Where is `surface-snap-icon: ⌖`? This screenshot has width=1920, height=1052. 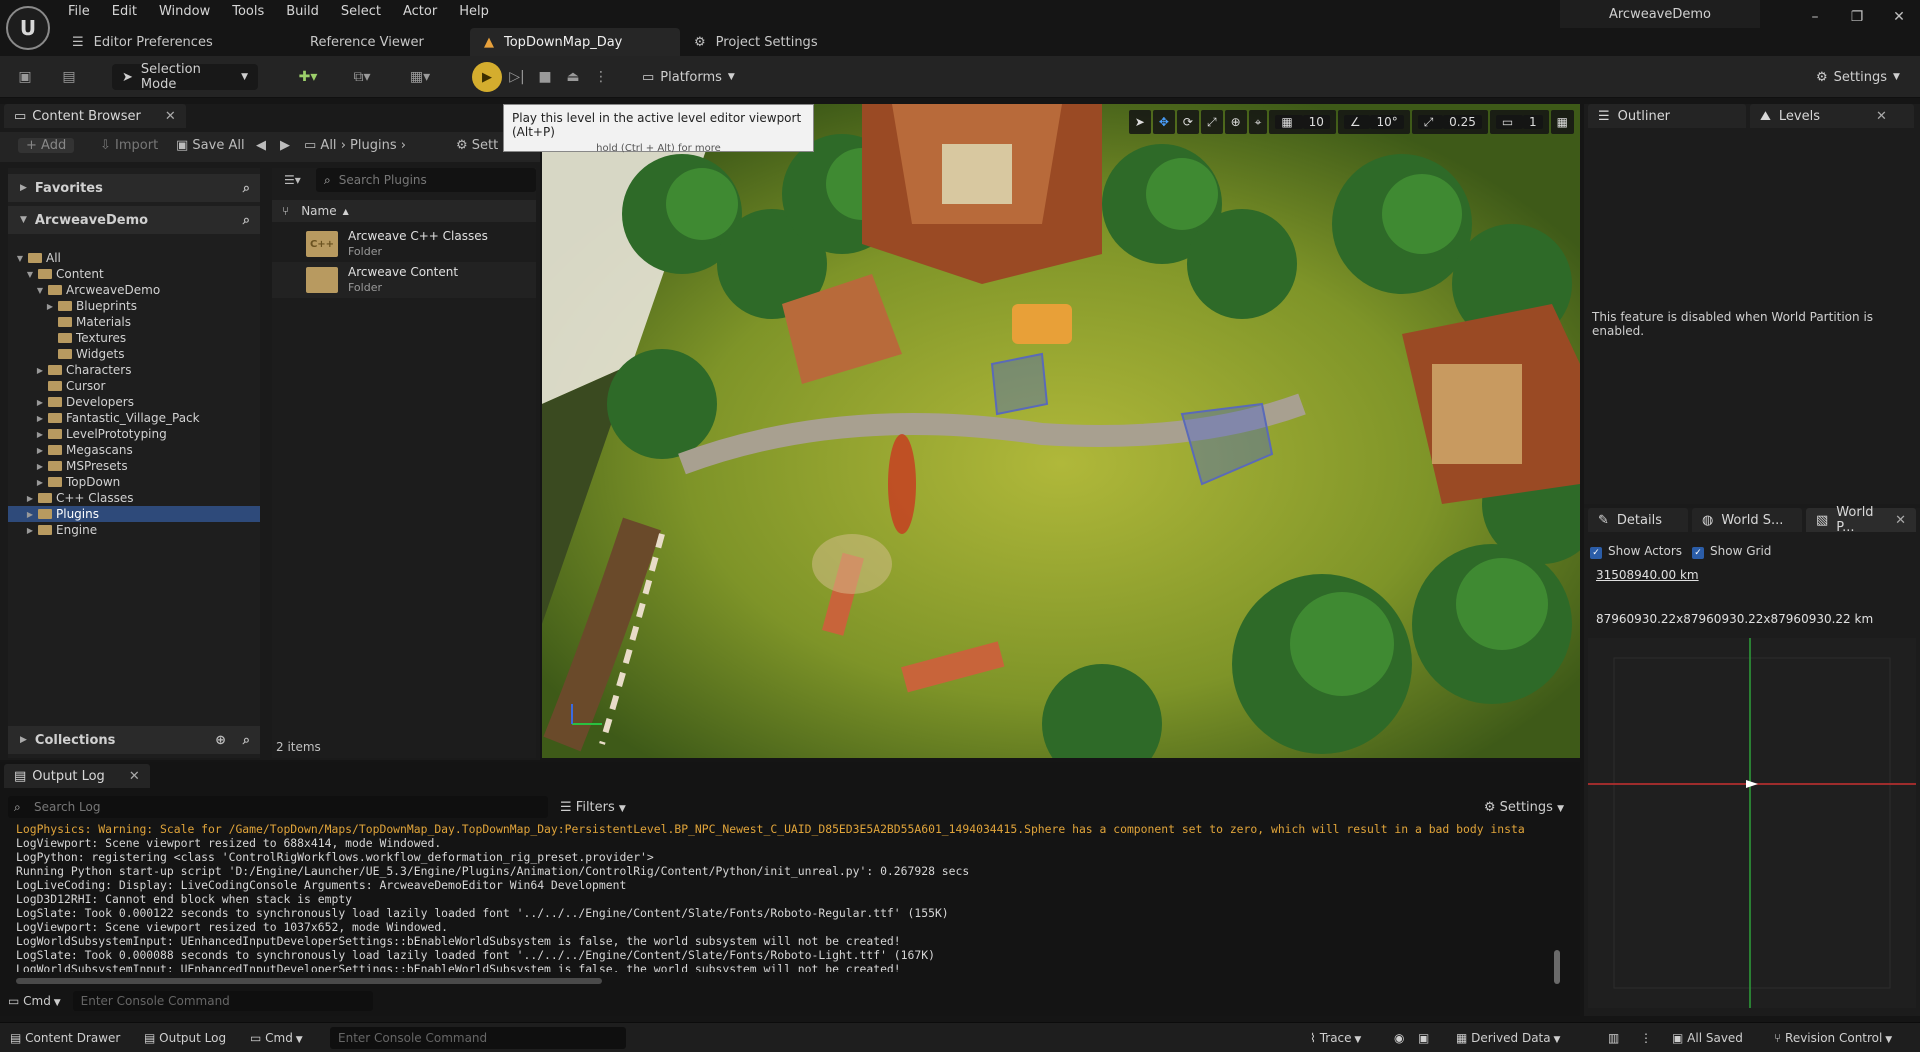
surface-snap-icon: ⌖ is located at coordinates (1258, 122).